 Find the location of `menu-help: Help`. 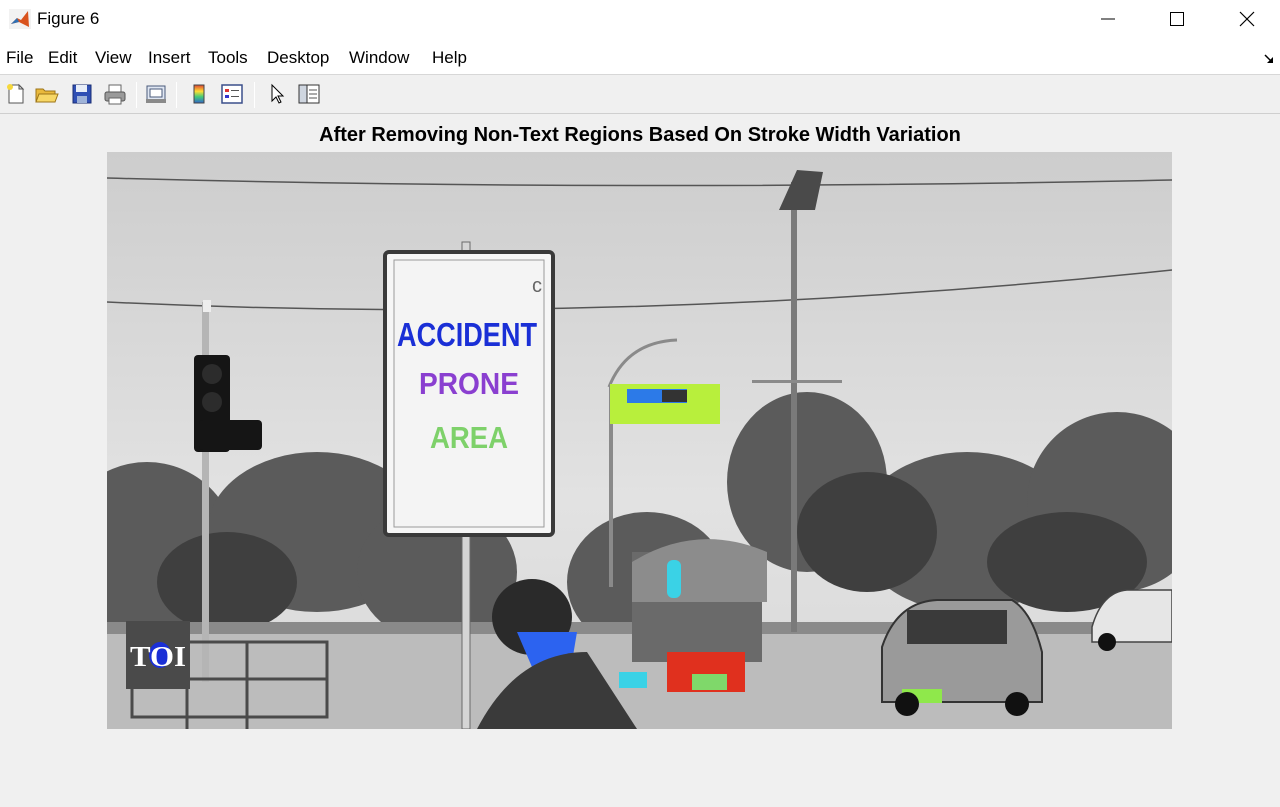

menu-help: Help is located at coordinates (449, 58).